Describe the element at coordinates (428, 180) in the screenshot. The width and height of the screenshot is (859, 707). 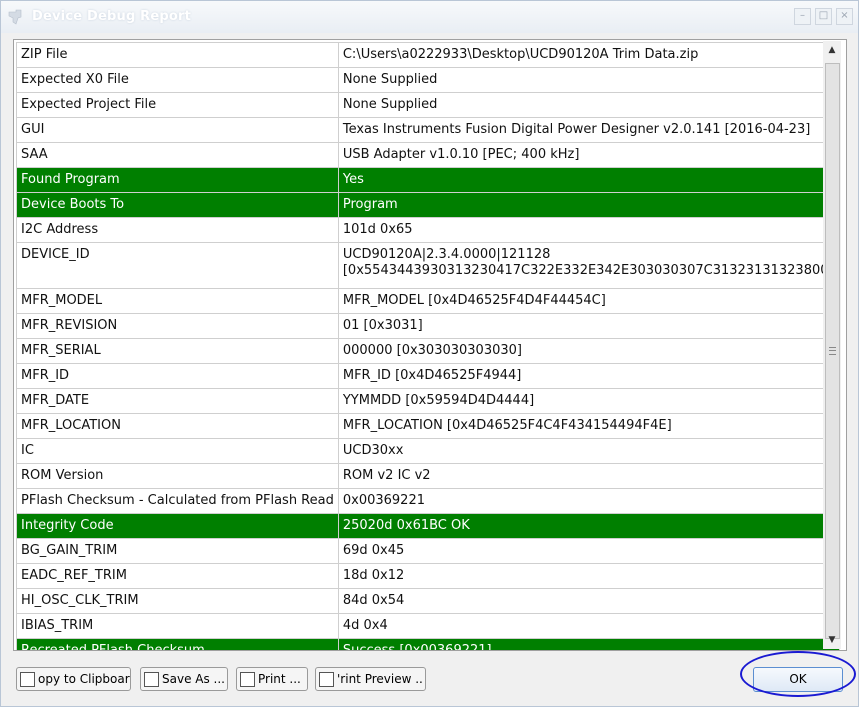
I see `table-row: Found Program Yes` at that location.